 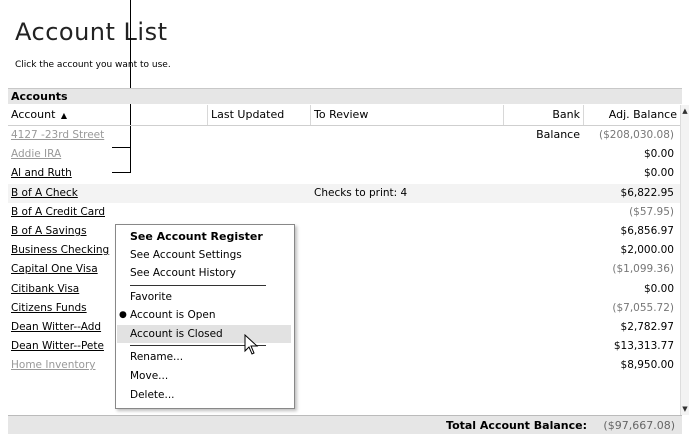 I want to click on table-row: Citizens Funds ($7,055.72), so click(x=345, y=308).